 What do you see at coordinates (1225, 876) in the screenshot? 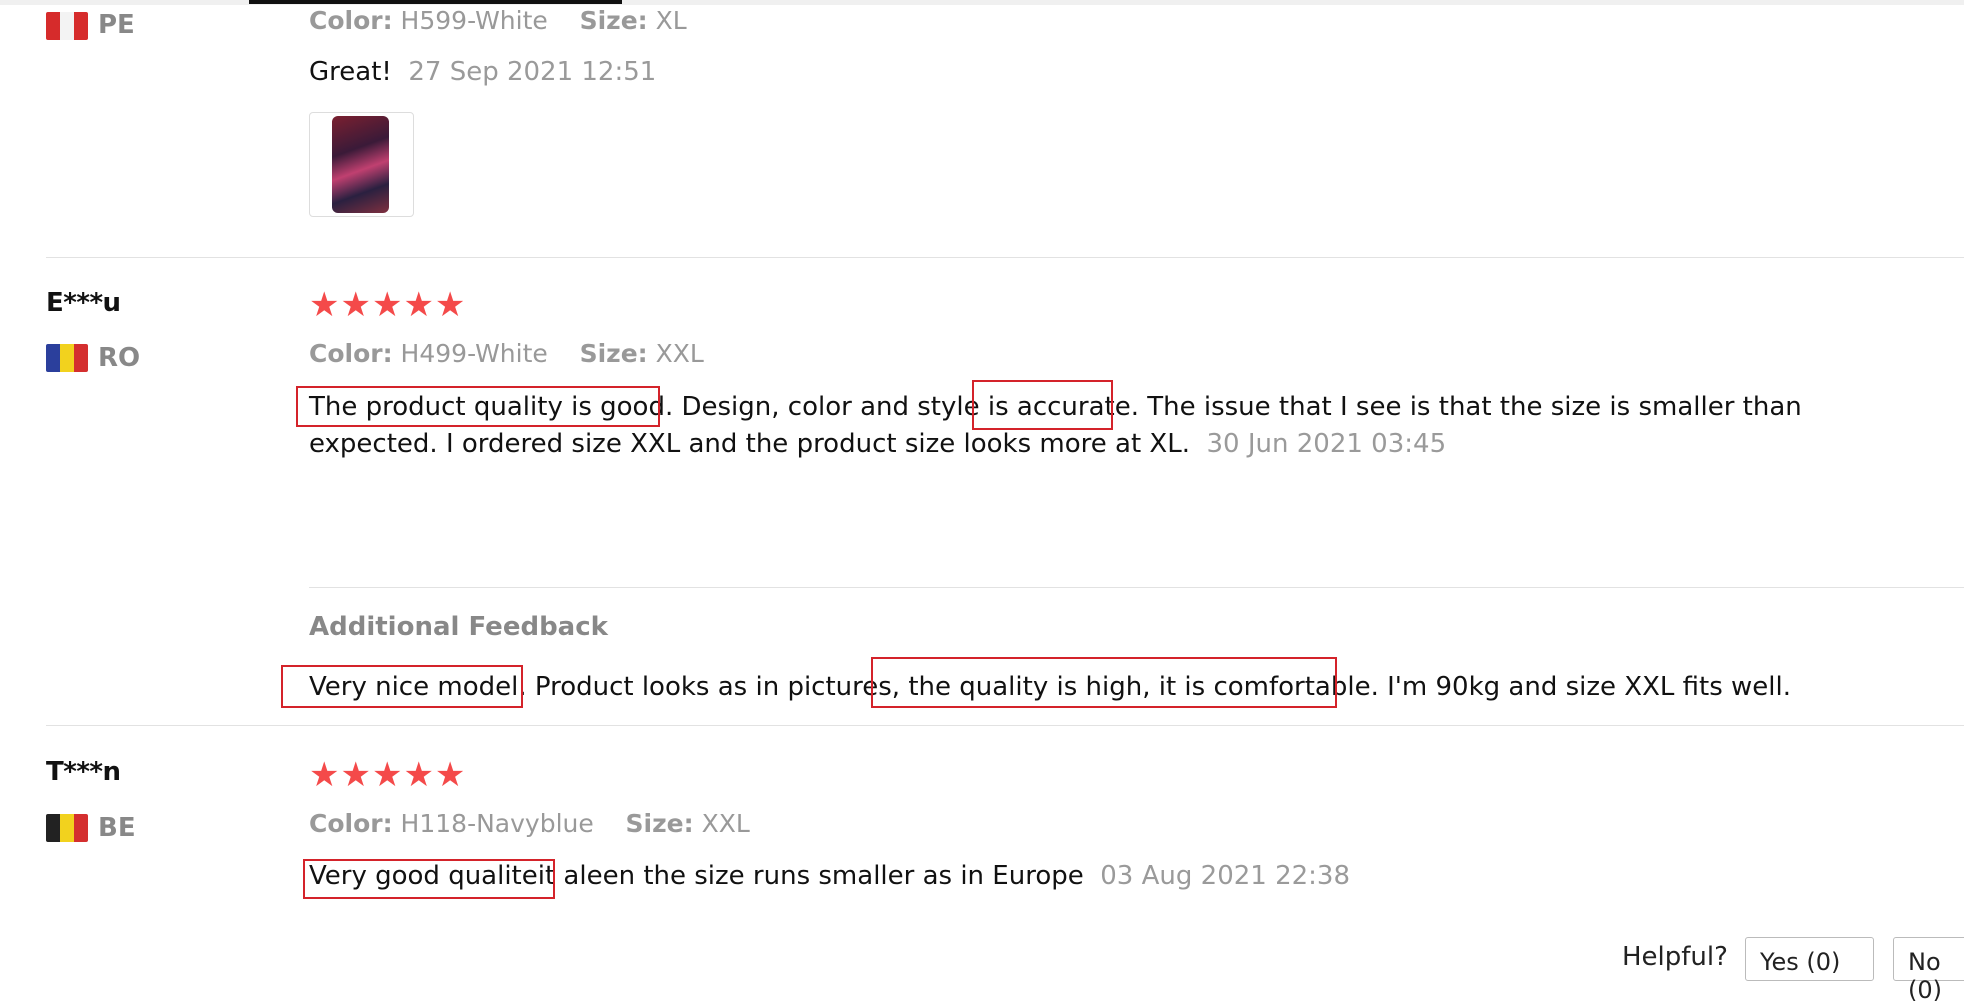
I see `review-date: 03 Aug 2021 22:38` at bounding box center [1225, 876].